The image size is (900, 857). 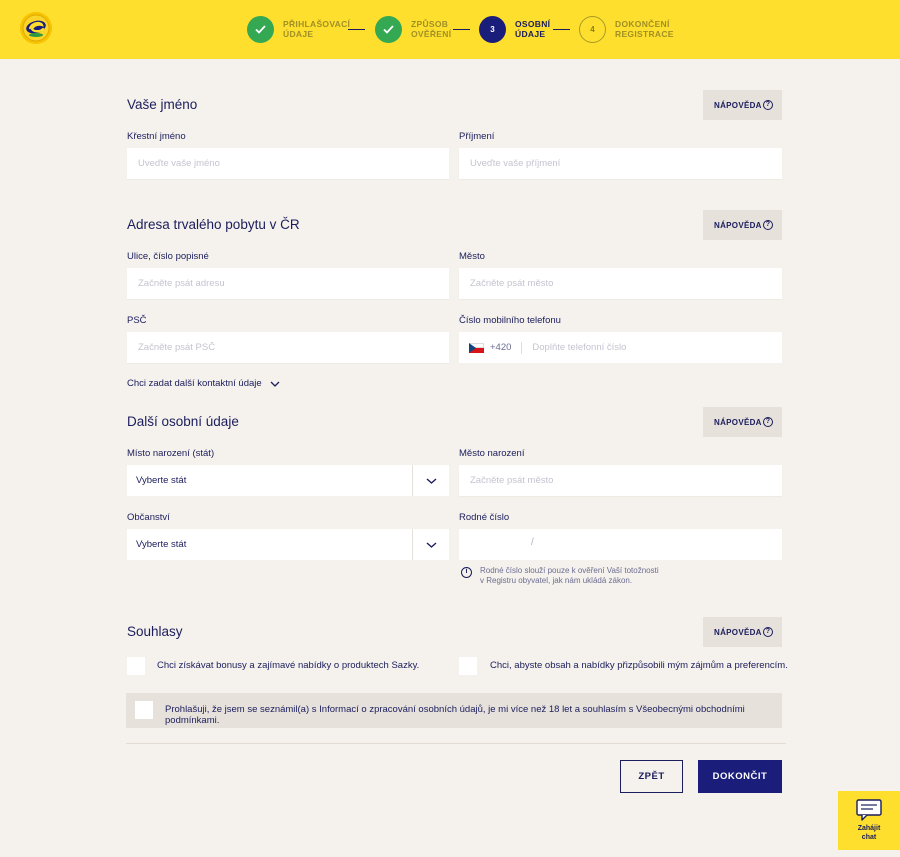 What do you see at coordinates (468, 666) in the screenshot?
I see `personalize-consent-checkbox` at bounding box center [468, 666].